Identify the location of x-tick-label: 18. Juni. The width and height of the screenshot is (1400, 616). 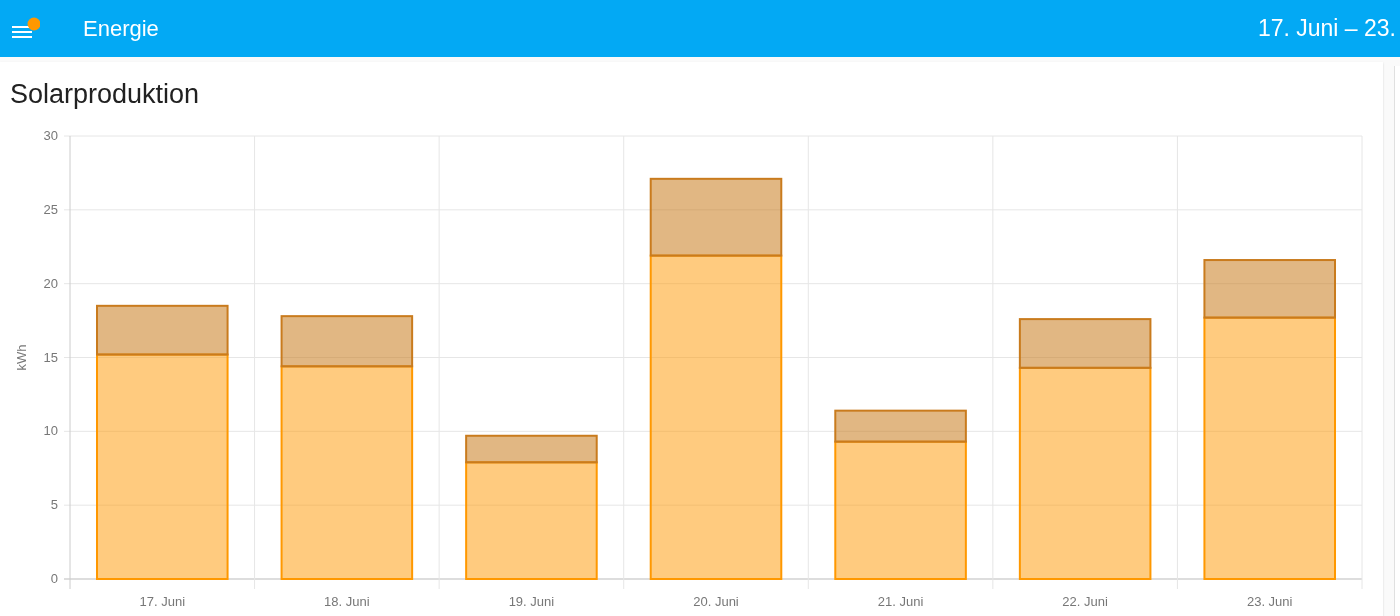
(347, 601).